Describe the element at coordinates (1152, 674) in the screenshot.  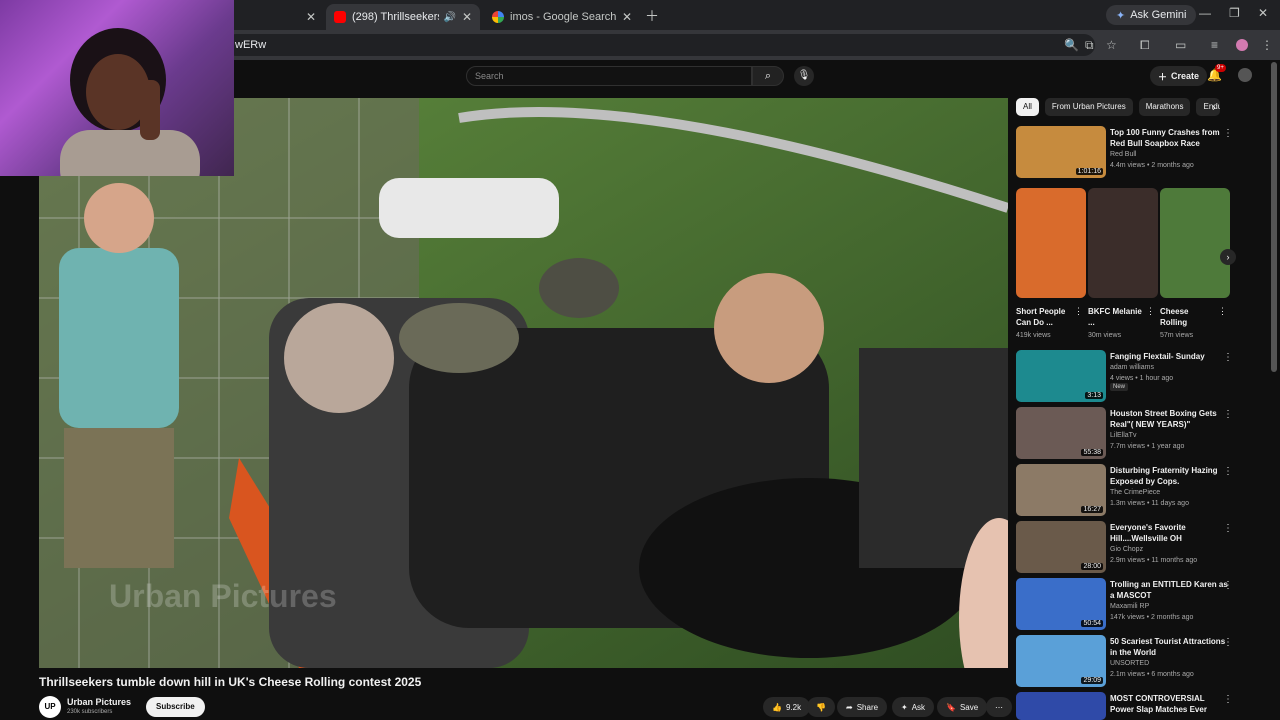
I see `rec-meta: 2.1m views • 6 months ago` at that location.